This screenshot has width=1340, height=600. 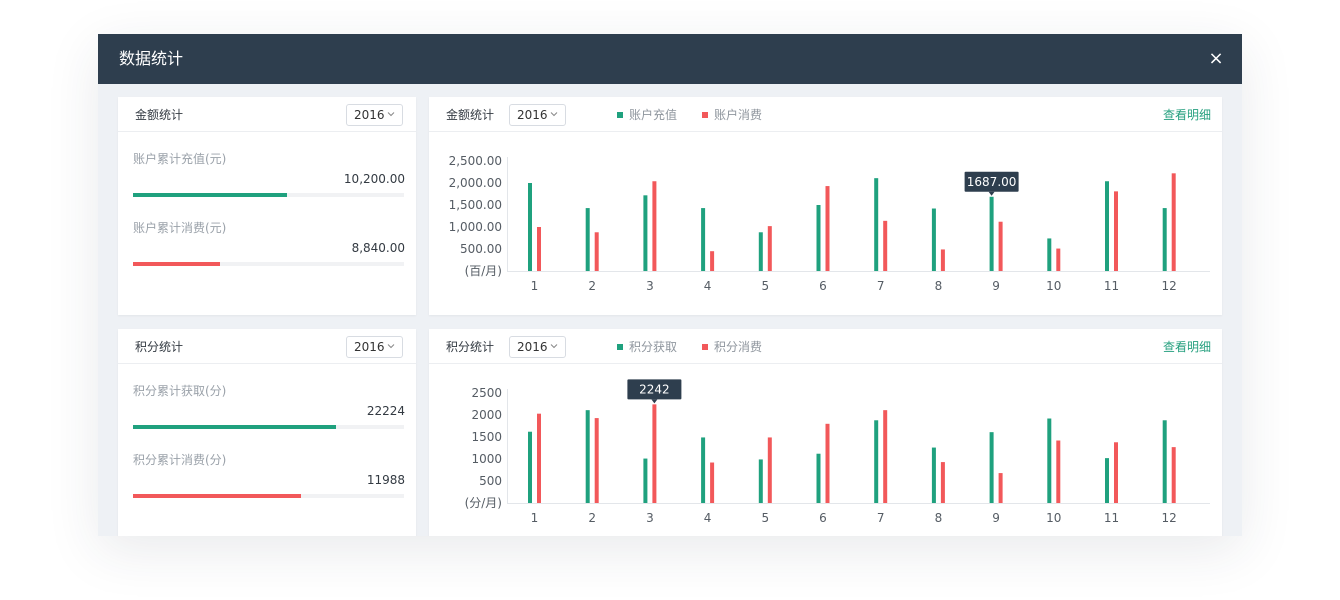 I want to click on points-earn-value: 22224, so click(x=385, y=411).